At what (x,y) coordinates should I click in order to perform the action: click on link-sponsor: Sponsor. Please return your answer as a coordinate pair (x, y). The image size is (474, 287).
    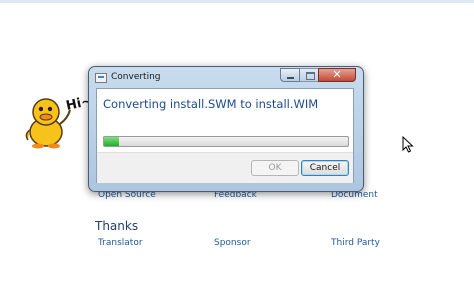
    Looking at the image, I should click on (232, 243).